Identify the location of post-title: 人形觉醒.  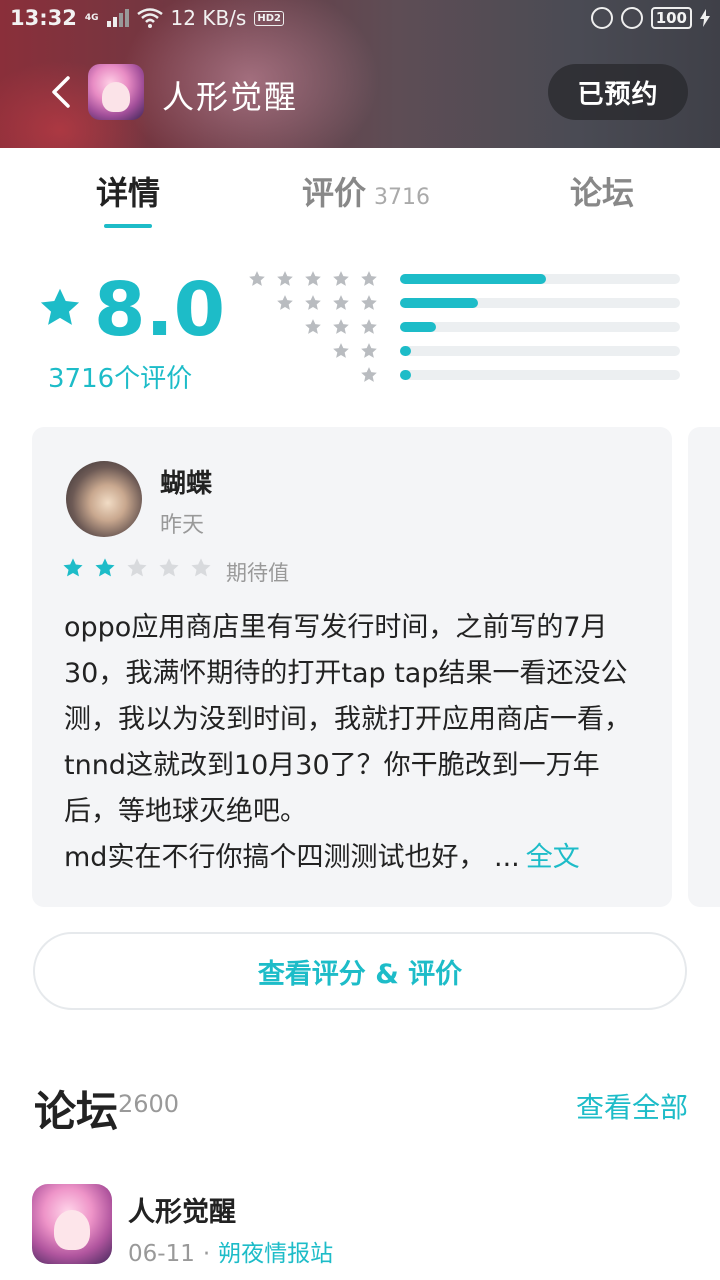
(182, 1209).